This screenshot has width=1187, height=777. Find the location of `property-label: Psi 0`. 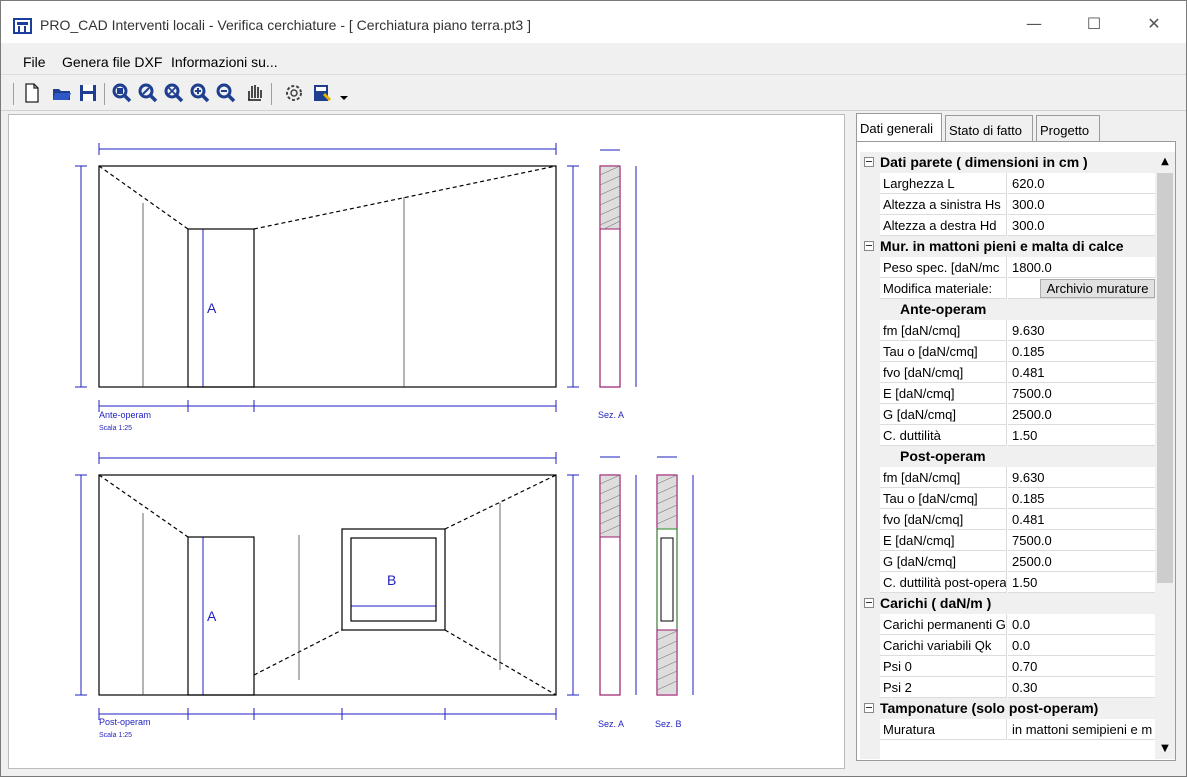

property-label: Psi 0 is located at coordinates (943, 666).